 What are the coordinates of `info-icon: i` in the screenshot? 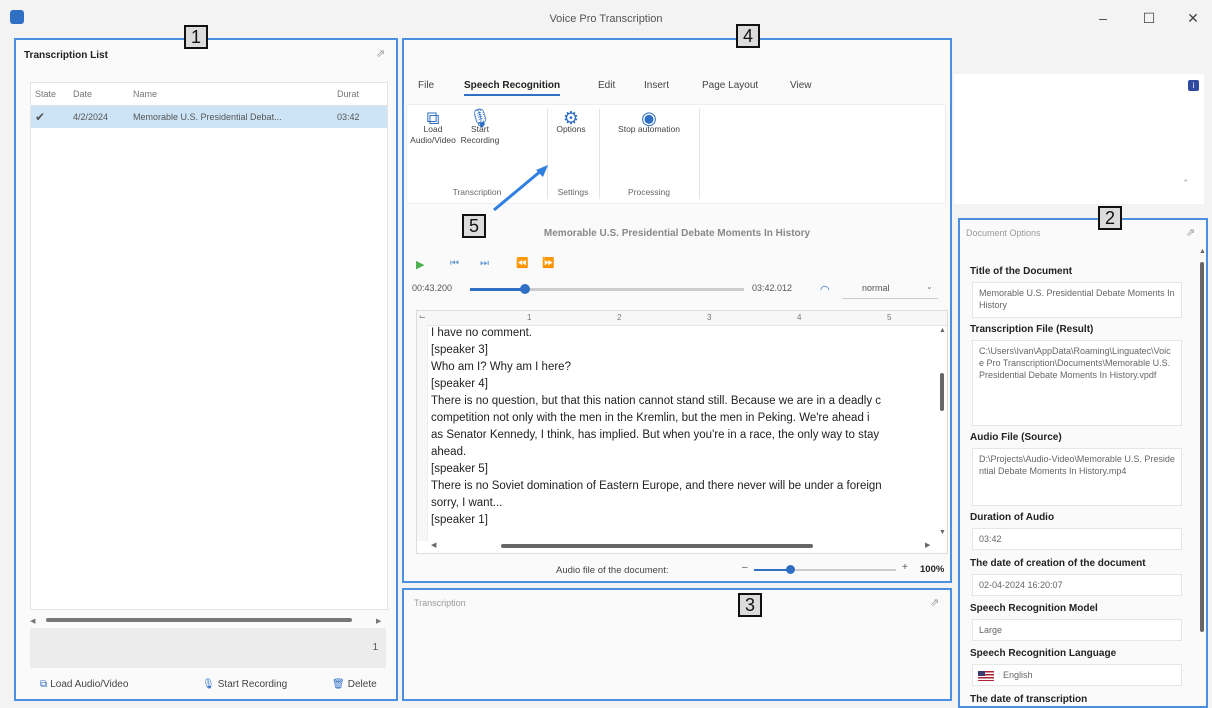 It's located at (1193, 85).